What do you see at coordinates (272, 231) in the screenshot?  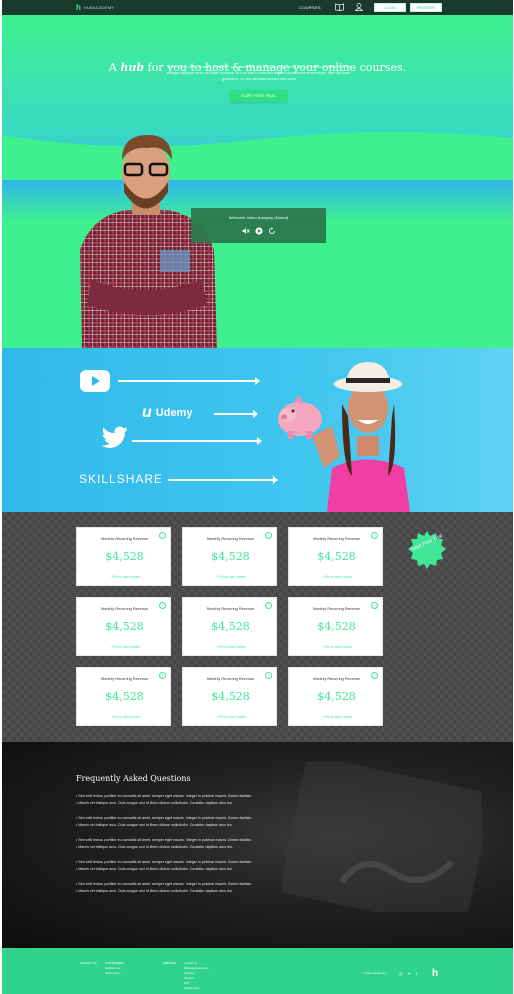 I see `replay-icon` at bounding box center [272, 231].